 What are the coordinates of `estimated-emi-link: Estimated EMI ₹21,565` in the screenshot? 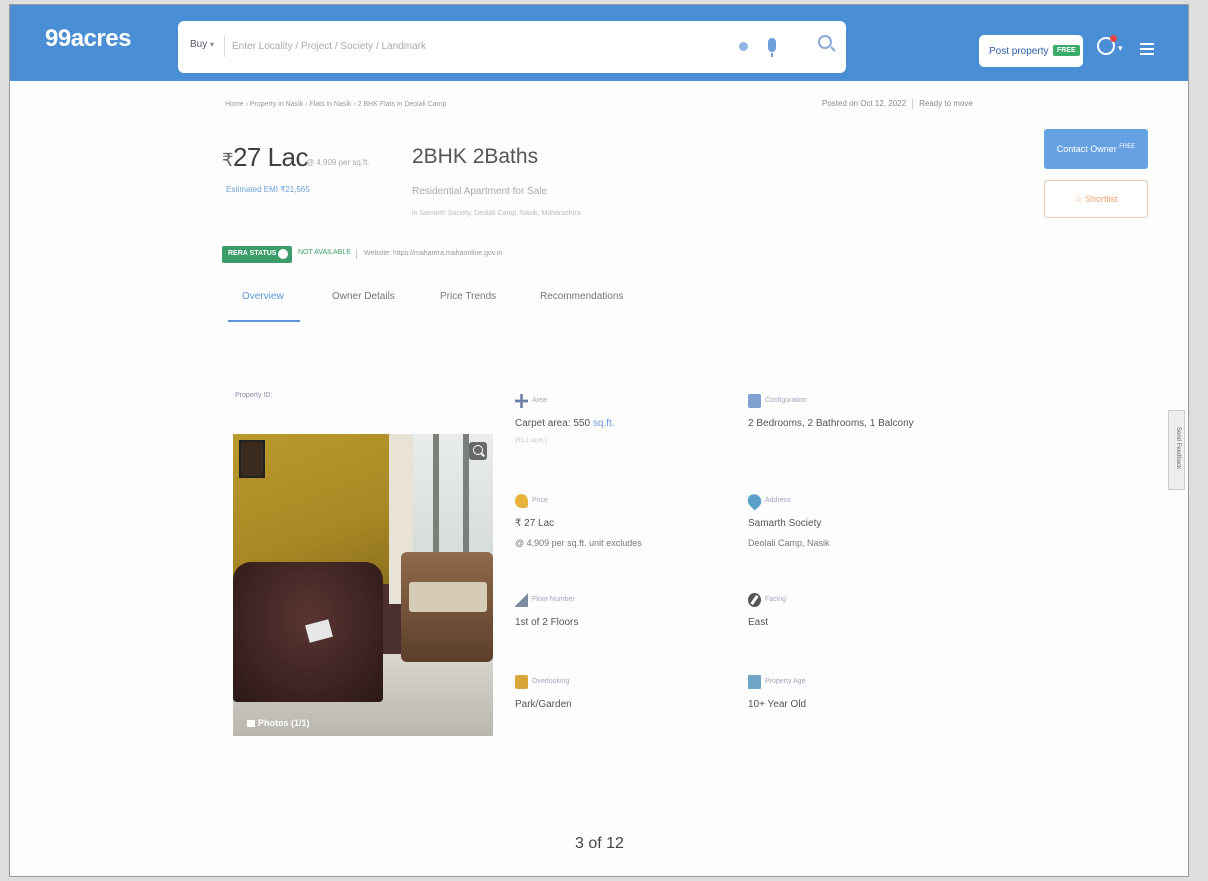 It's located at (268, 189).